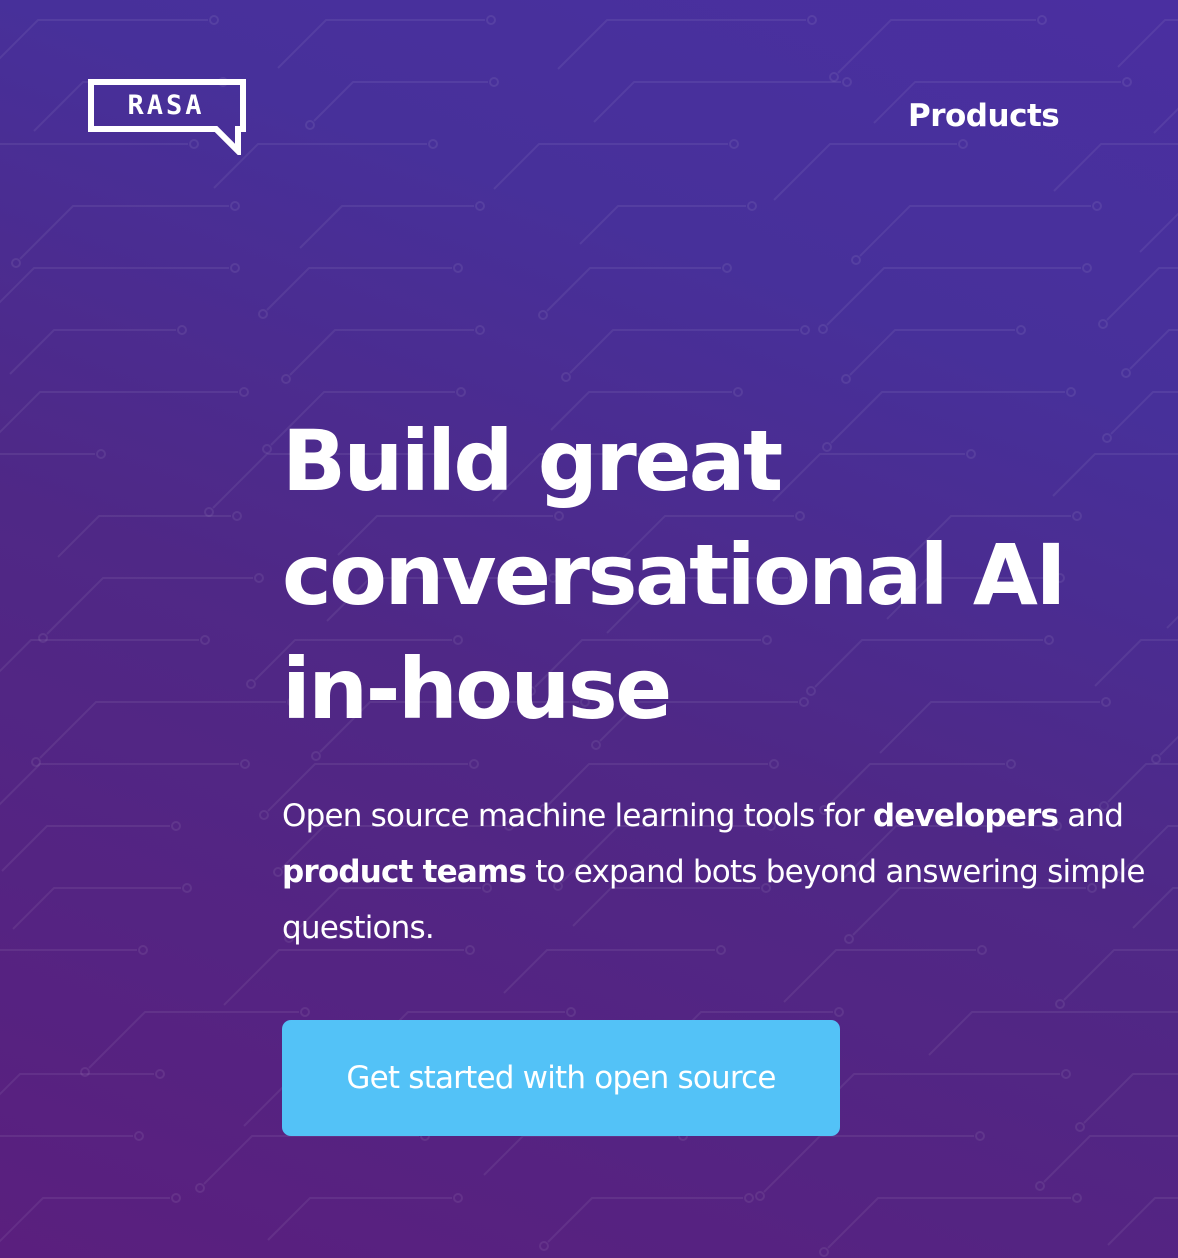 This screenshot has height=1258, width=1178. Describe the element at coordinates (984, 116) in the screenshot. I see `nav-products-link: Products` at that location.